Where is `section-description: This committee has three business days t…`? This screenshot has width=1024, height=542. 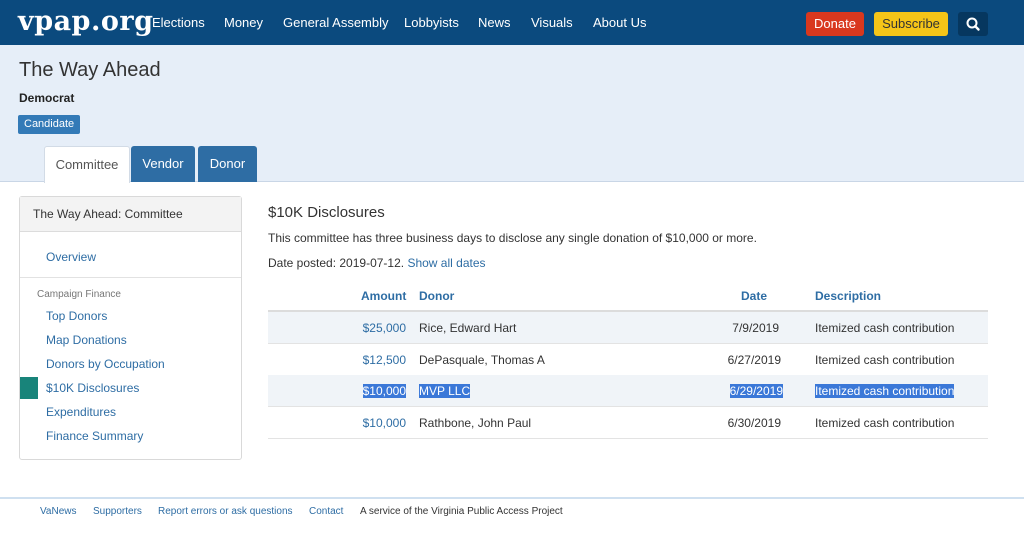 section-description: This committee has three business days t… is located at coordinates (512, 238).